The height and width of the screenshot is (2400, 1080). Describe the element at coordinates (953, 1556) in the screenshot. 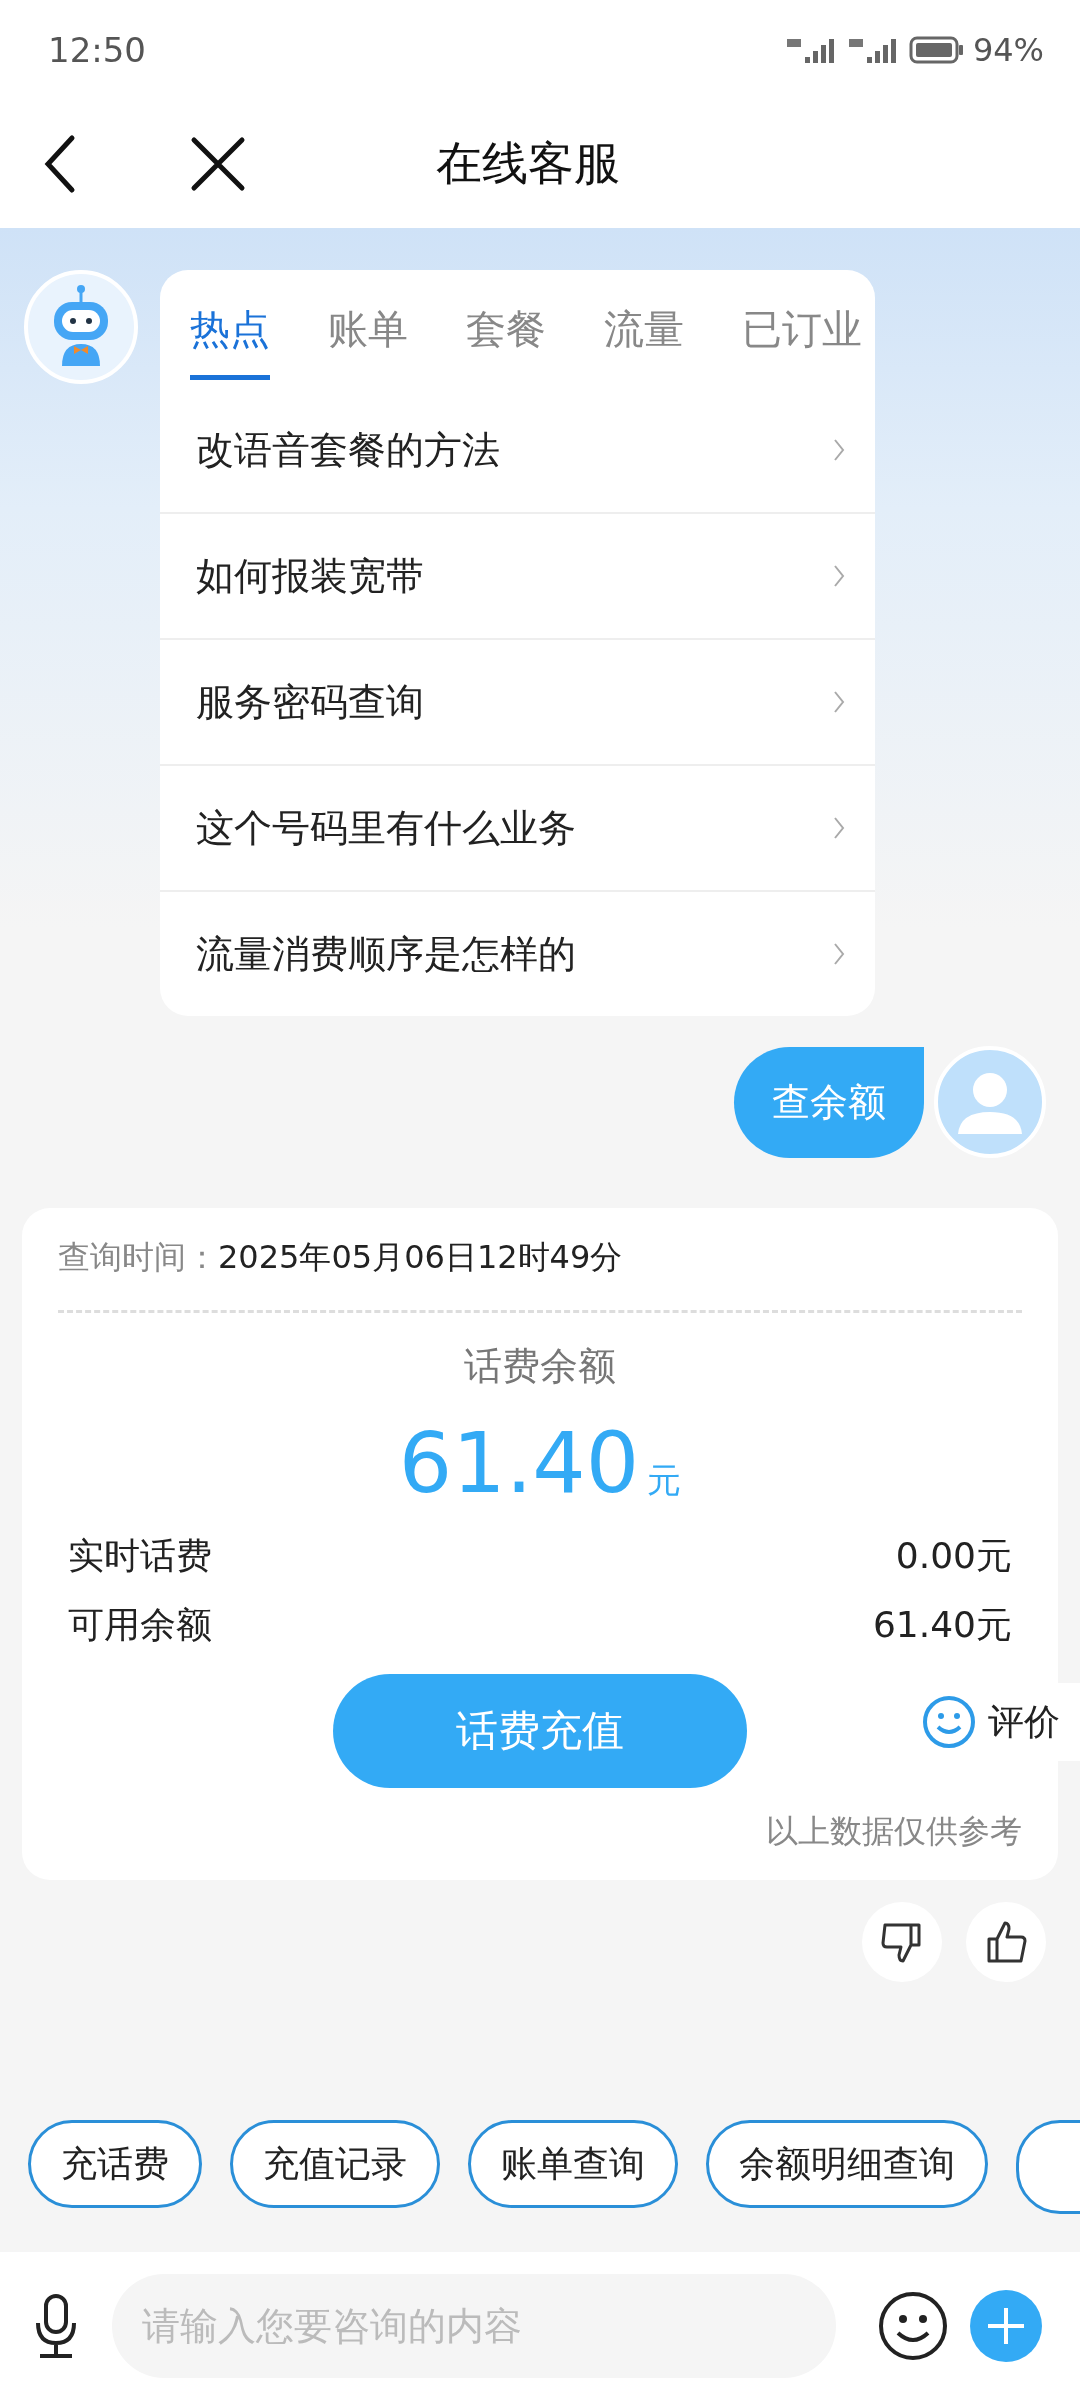

I see `row-value: 0.00元` at that location.